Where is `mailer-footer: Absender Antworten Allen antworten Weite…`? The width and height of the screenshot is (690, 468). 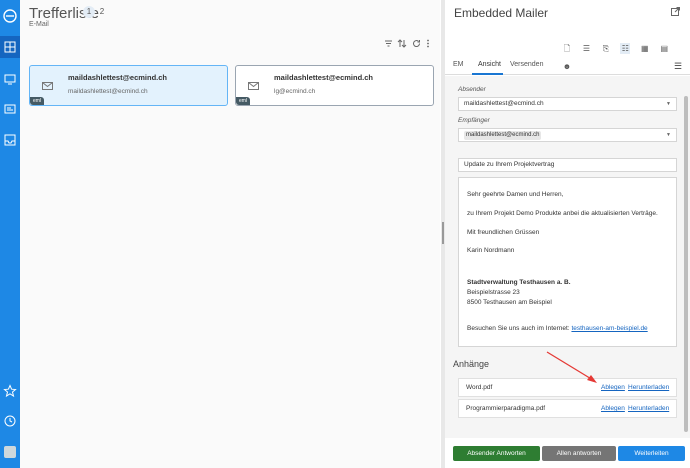
mailer-footer: Absender Antworten Allen antworten Weite… is located at coordinates (567, 453).